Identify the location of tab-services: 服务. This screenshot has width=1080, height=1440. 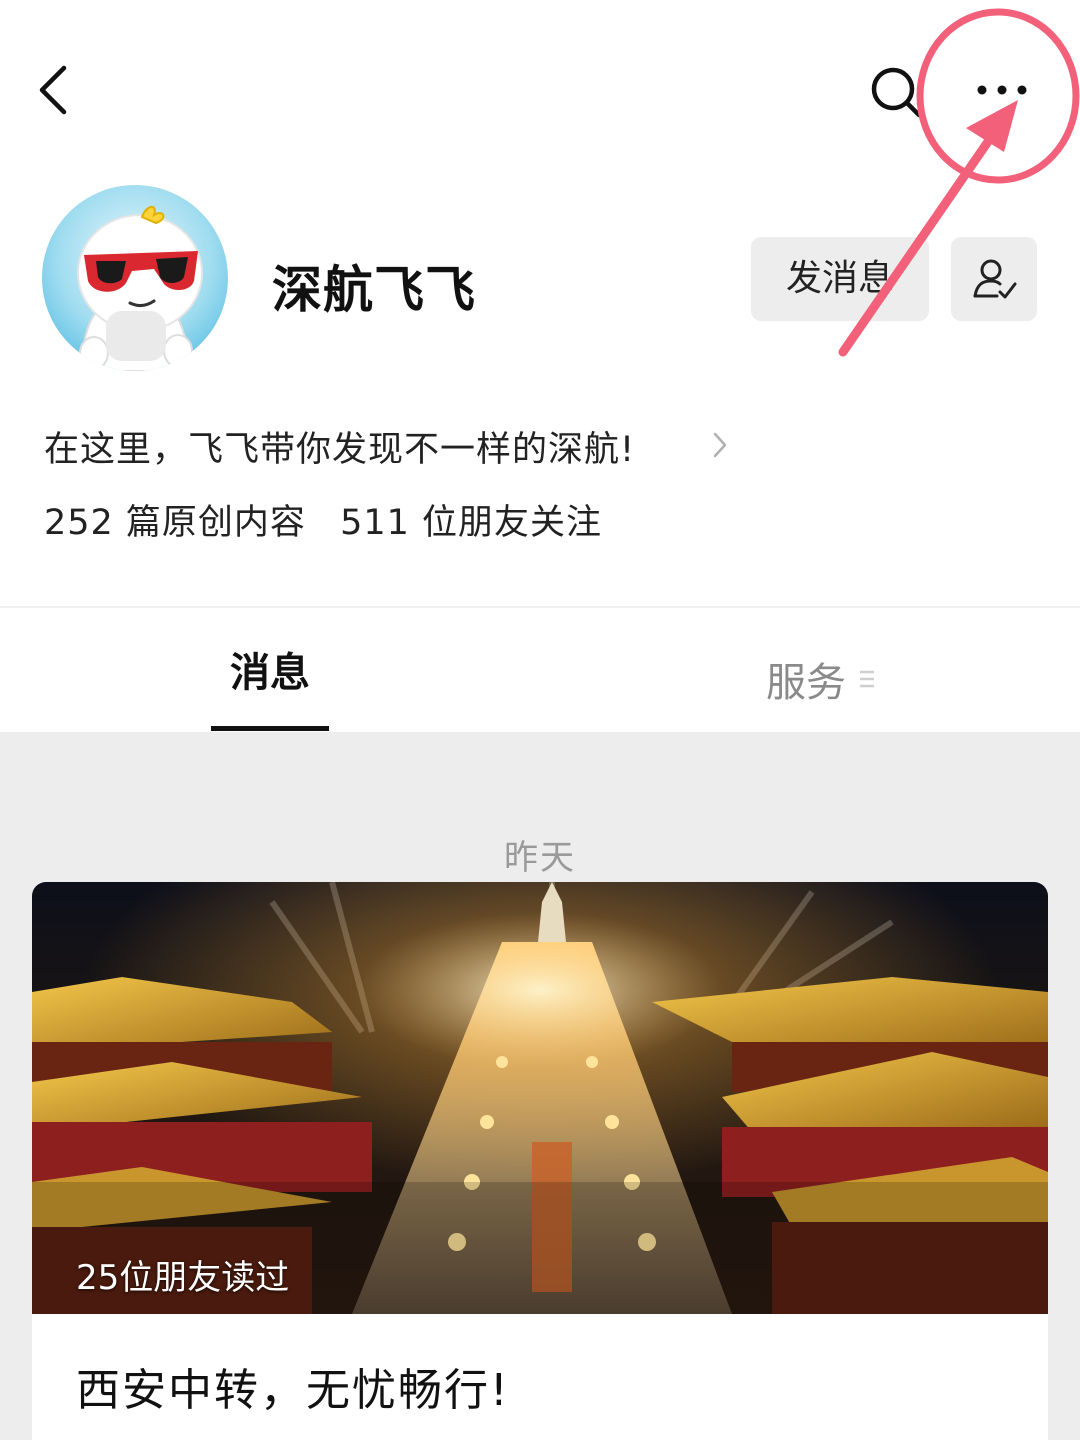
(822, 679).